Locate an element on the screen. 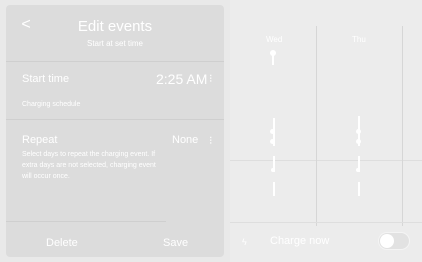  start-time-value: 2:25 AM is located at coordinates (181, 79).